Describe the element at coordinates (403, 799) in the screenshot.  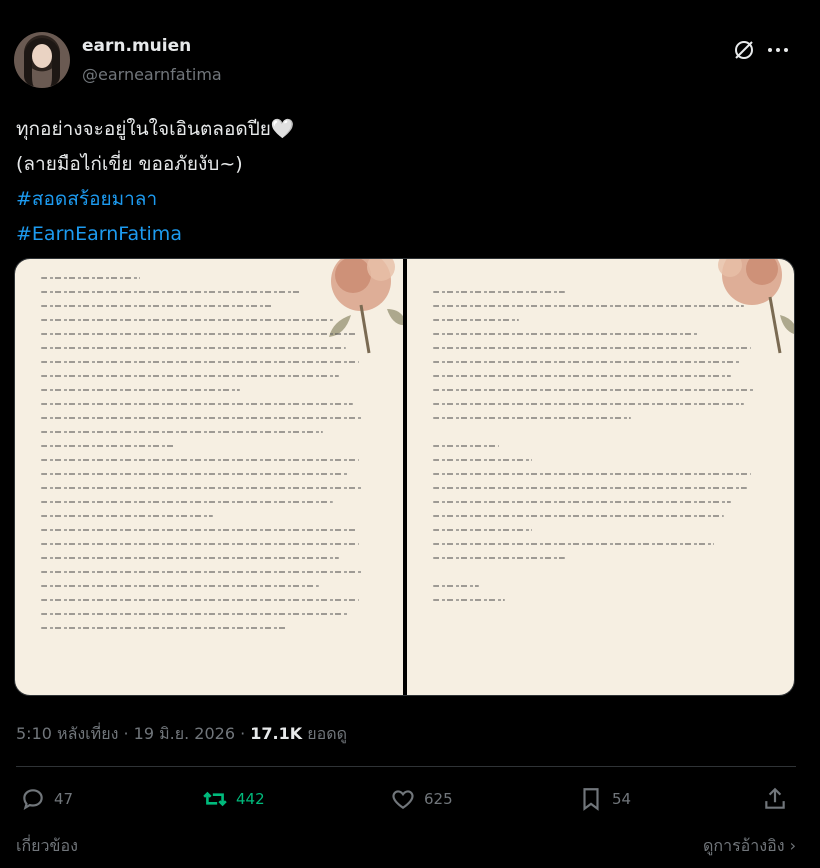
I see `like-icon` at that location.